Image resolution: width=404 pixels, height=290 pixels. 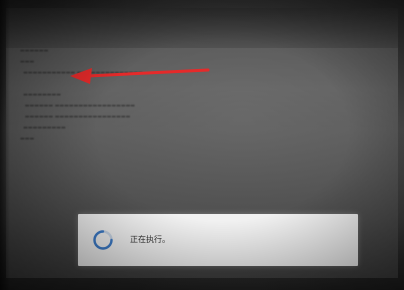 I want to click on log-line: ▬▬▬▬▬▬ ▬▬▬▬▬▬▬▬▬▬▬▬▬▬▬▬▬, so click(x=78, y=106).